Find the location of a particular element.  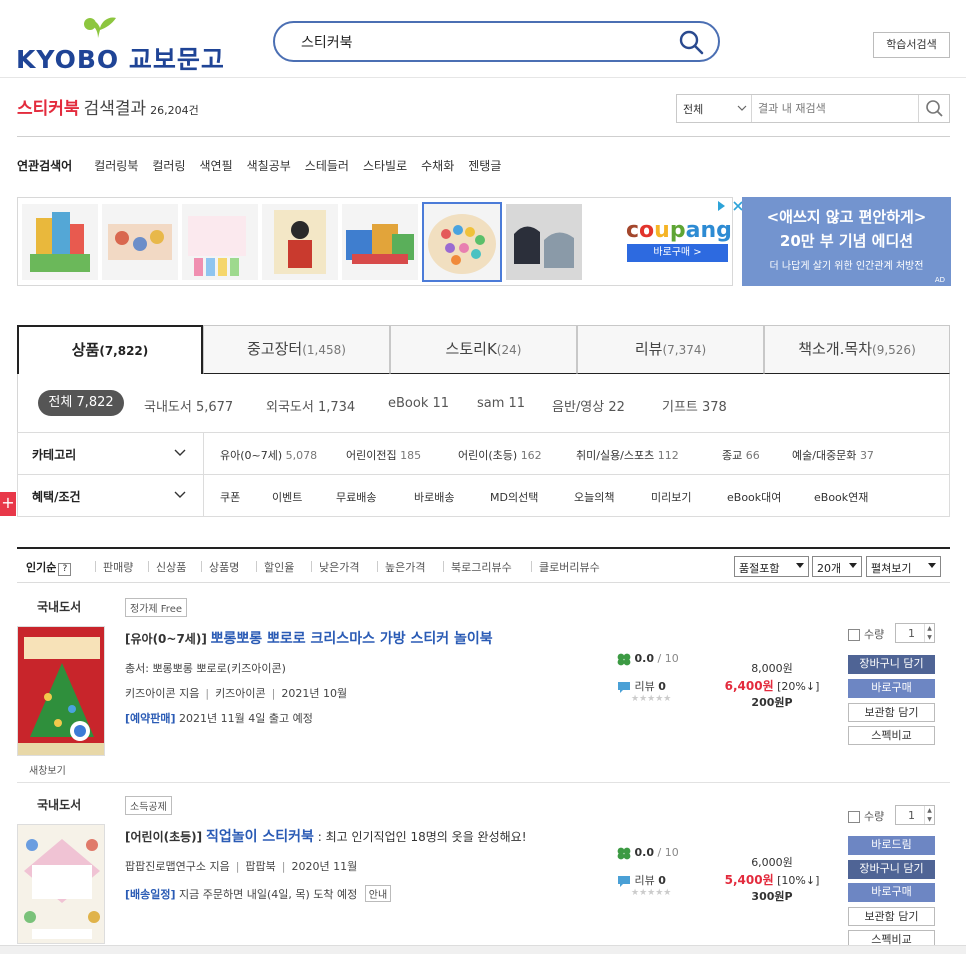

side-plus-button: + is located at coordinates (8, 504).